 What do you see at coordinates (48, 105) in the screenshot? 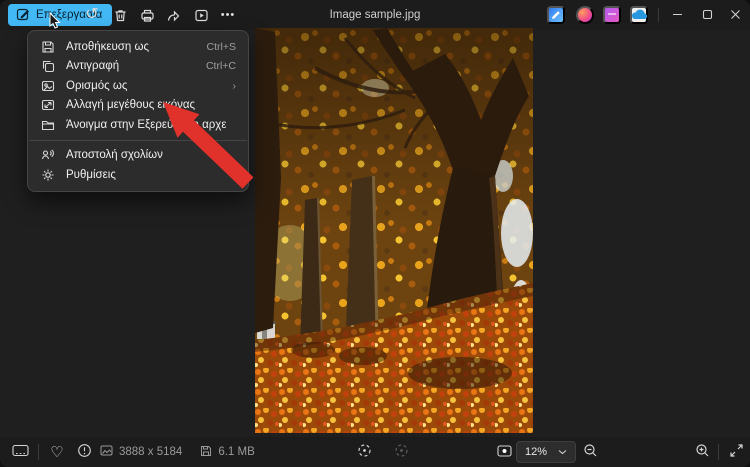
I see `resize-image-icon` at bounding box center [48, 105].